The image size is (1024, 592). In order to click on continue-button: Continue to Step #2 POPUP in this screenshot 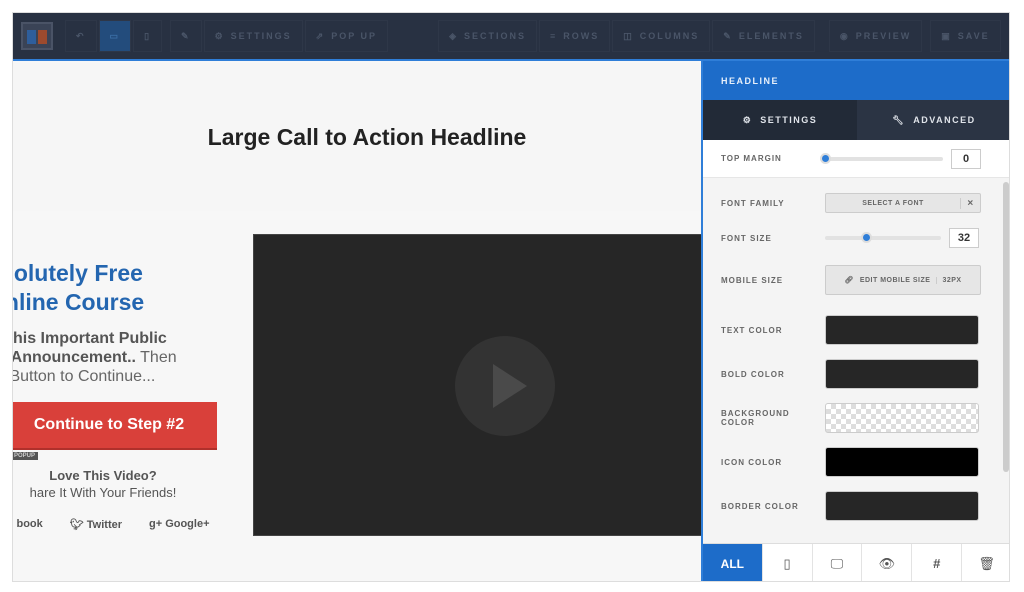, I will do `click(115, 431)`.